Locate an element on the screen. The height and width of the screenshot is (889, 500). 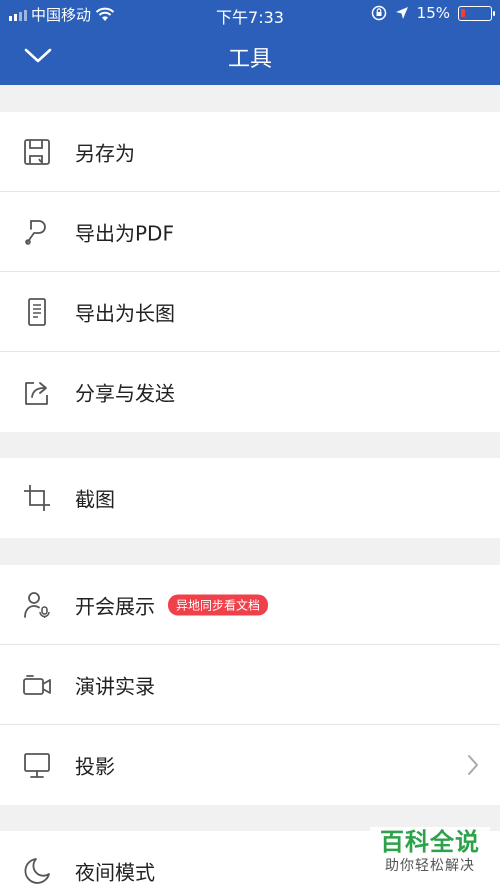
menu-item-label: 演讲实录 is located at coordinates (115, 686).